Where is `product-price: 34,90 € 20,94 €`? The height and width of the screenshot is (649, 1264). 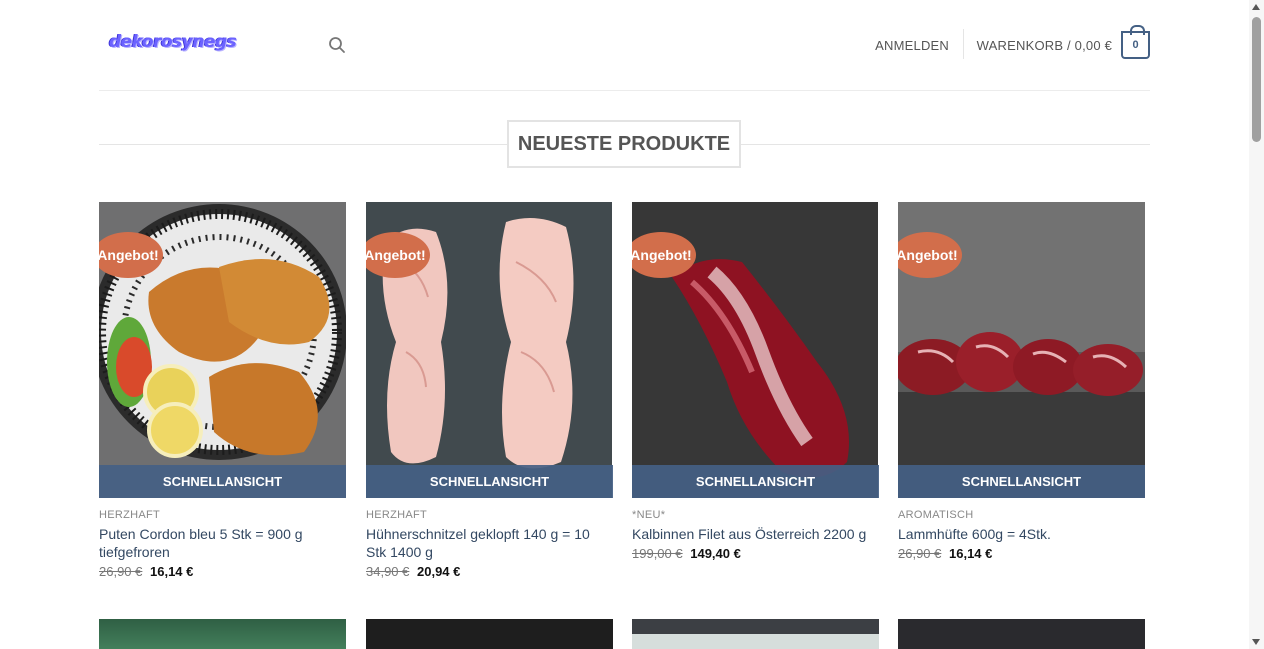 product-price: 34,90 € 20,94 € is located at coordinates (489, 571).